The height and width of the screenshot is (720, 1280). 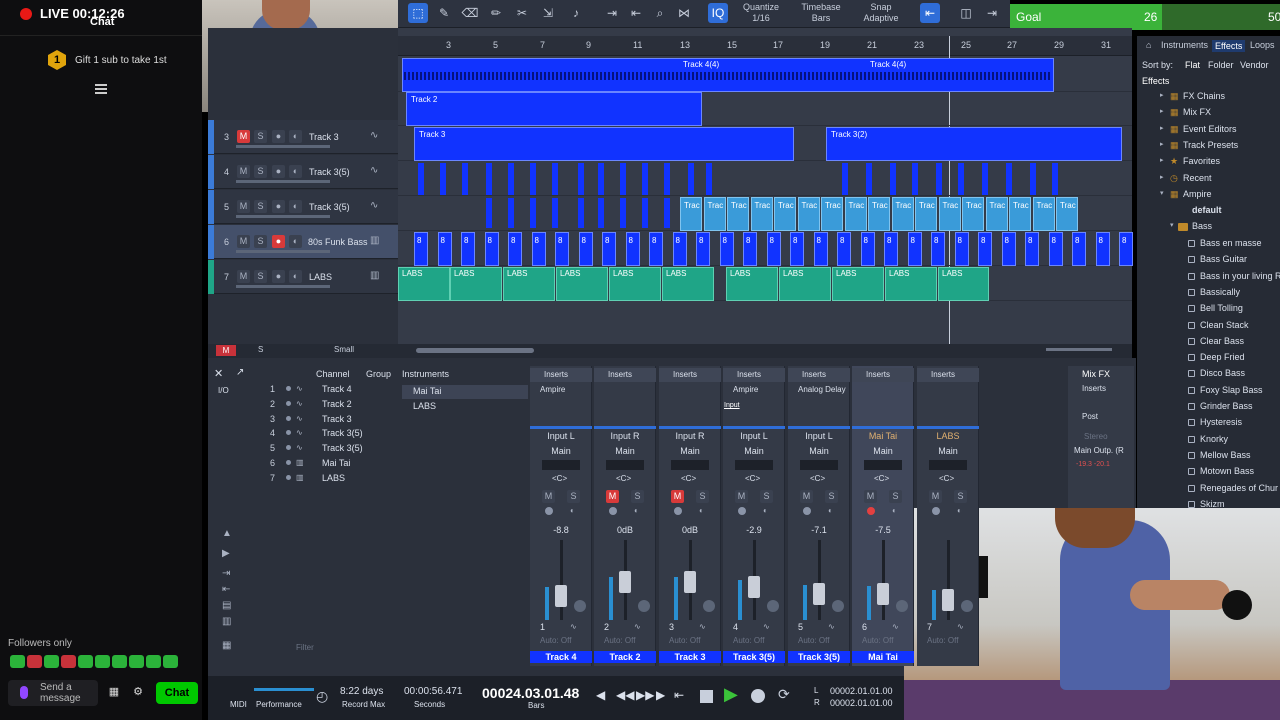 I want to click on arrow-tool-icon: ⬚, so click(x=418, y=13).